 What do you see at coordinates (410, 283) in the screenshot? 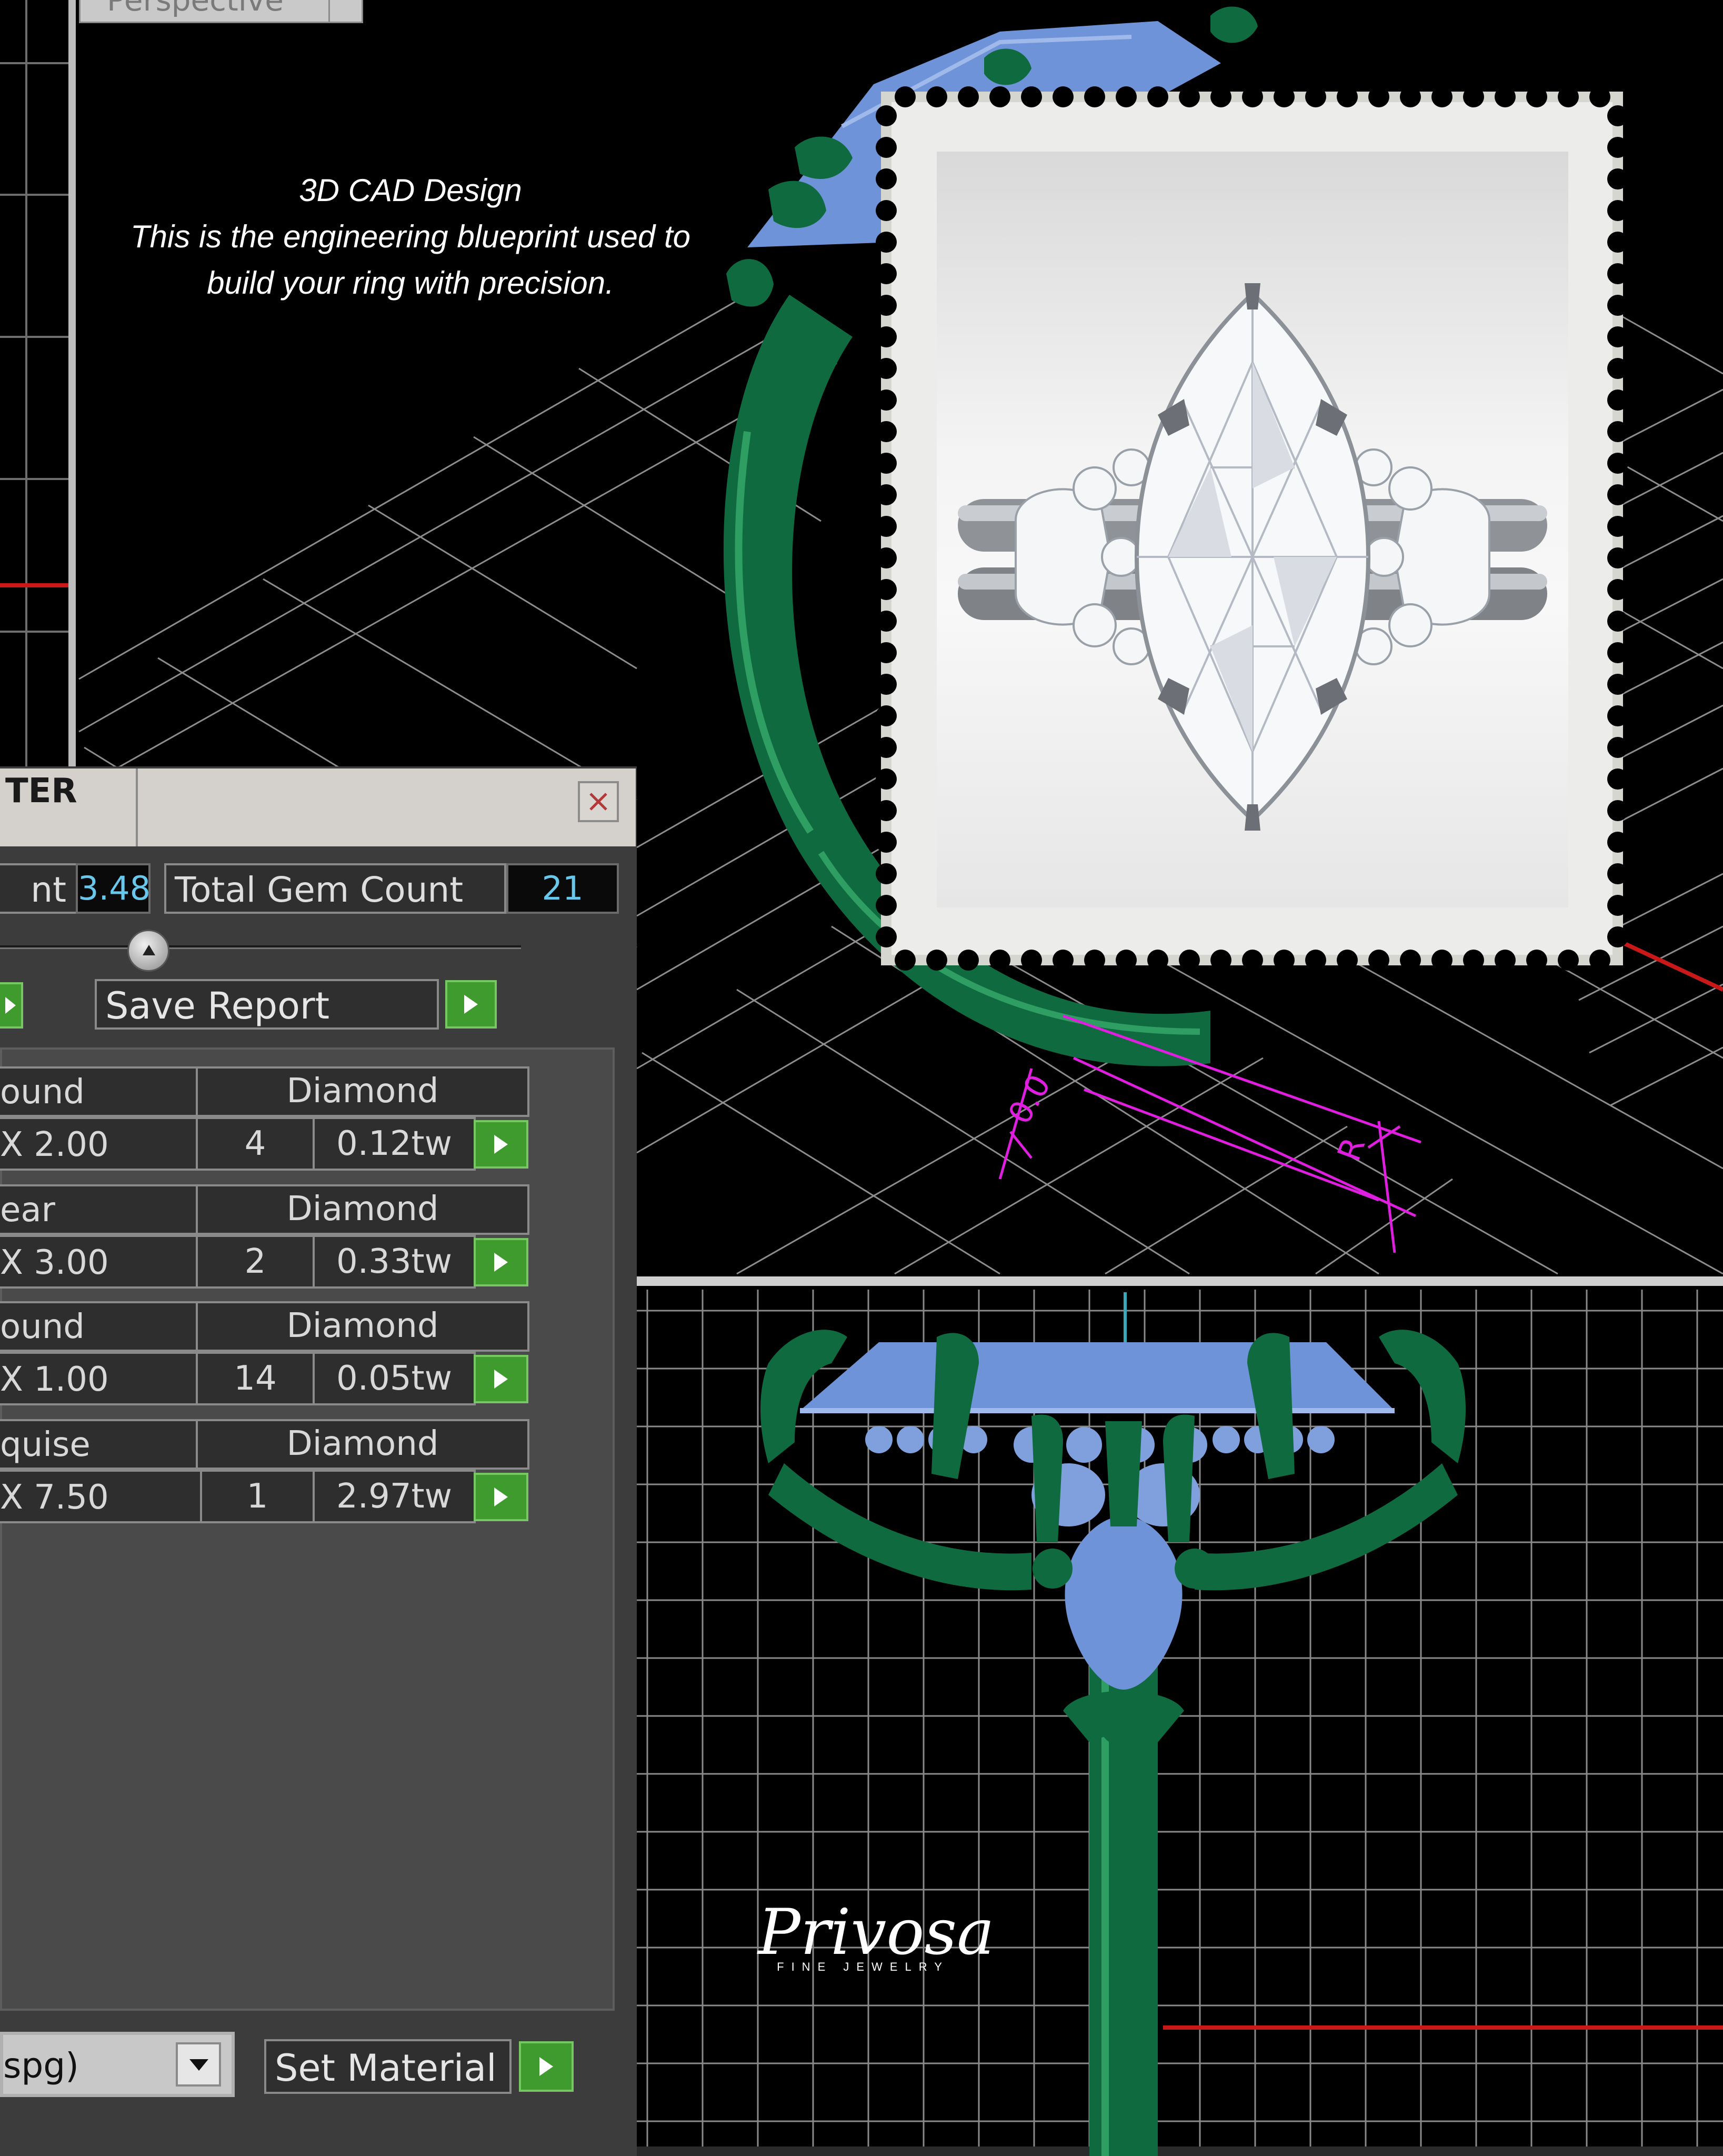
I see `caption-line-3: build your ring with precision.` at bounding box center [410, 283].